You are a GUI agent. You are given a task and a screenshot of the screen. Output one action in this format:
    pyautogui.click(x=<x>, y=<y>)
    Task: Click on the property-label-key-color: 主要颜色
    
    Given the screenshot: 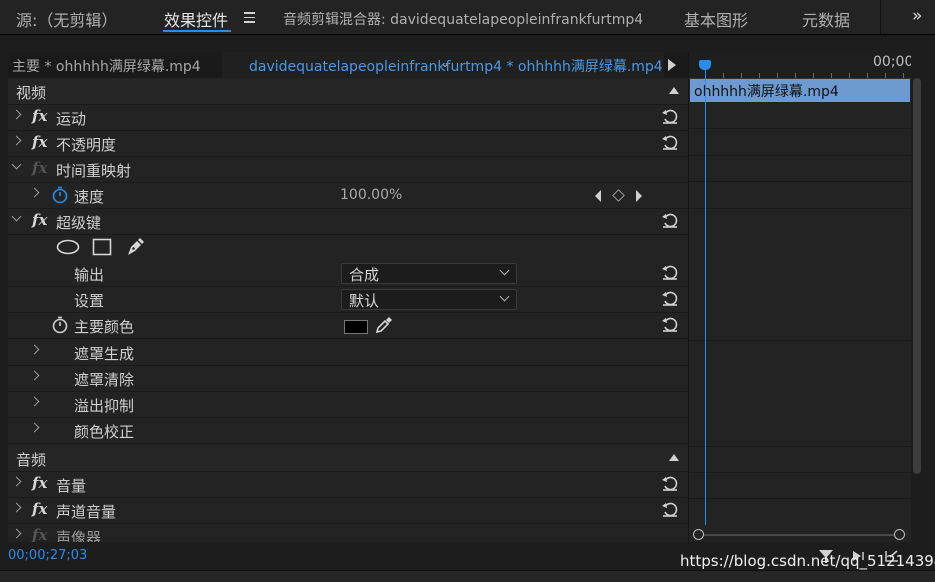 What is the action you would take?
    pyautogui.click(x=104, y=327)
    